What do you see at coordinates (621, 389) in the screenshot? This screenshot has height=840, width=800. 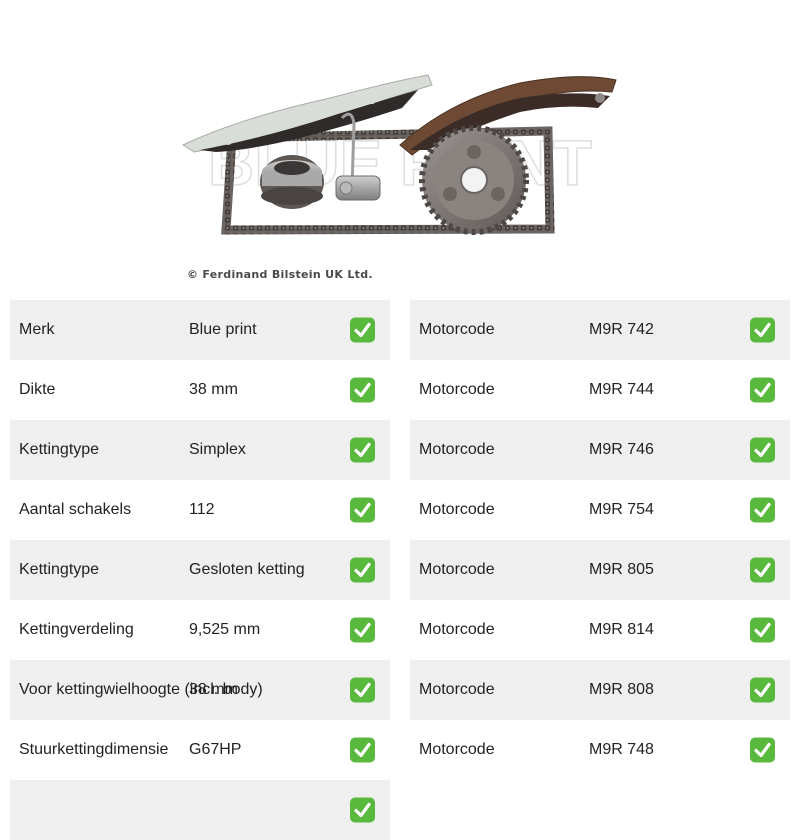 I see `spec-value: M9R 744` at bounding box center [621, 389].